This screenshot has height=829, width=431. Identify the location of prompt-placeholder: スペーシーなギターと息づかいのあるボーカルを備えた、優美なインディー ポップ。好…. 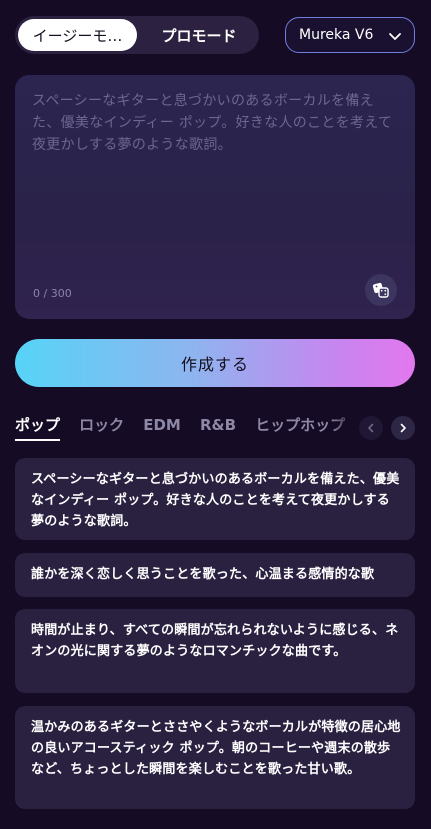
(212, 123).